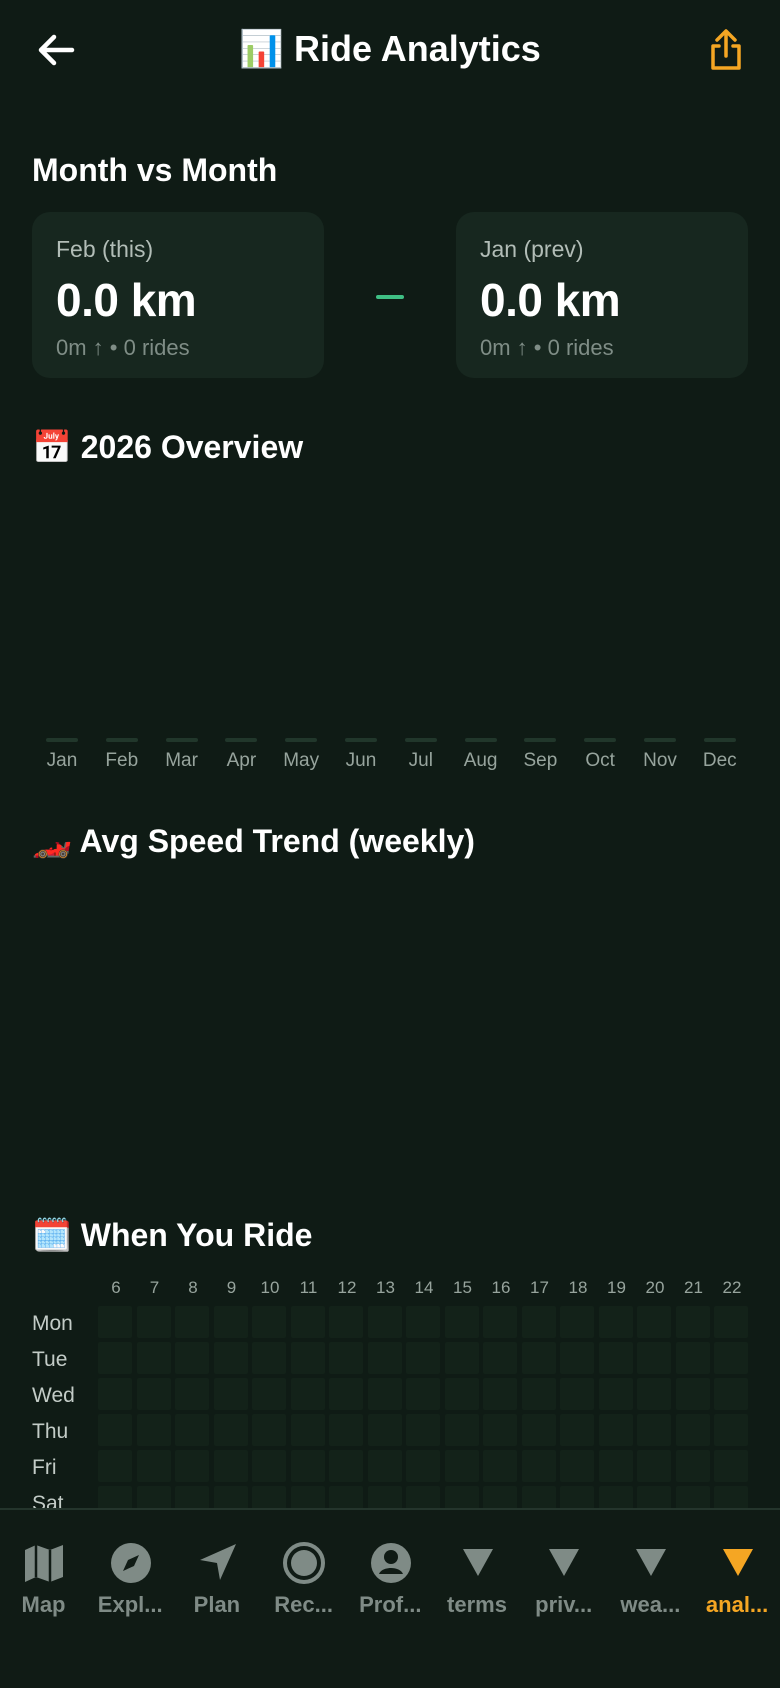 Image resolution: width=780 pixels, height=1688 pixels. What do you see at coordinates (241, 760) in the screenshot?
I see `overview-month-label: Apr` at bounding box center [241, 760].